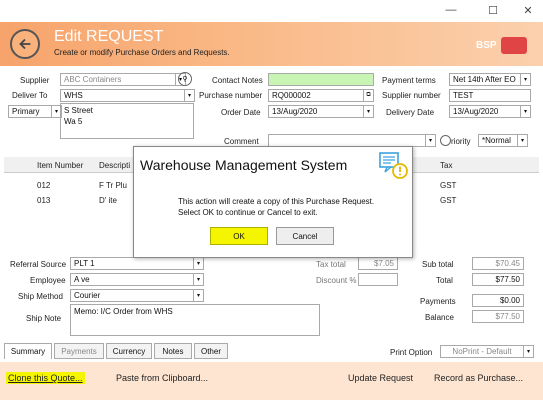 This screenshot has height=400, width=543. What do you see at coordinates (244, 165) in the screenshot?
I see `dialog-title: Warehouse Management System` at bounding box center [244, 165].